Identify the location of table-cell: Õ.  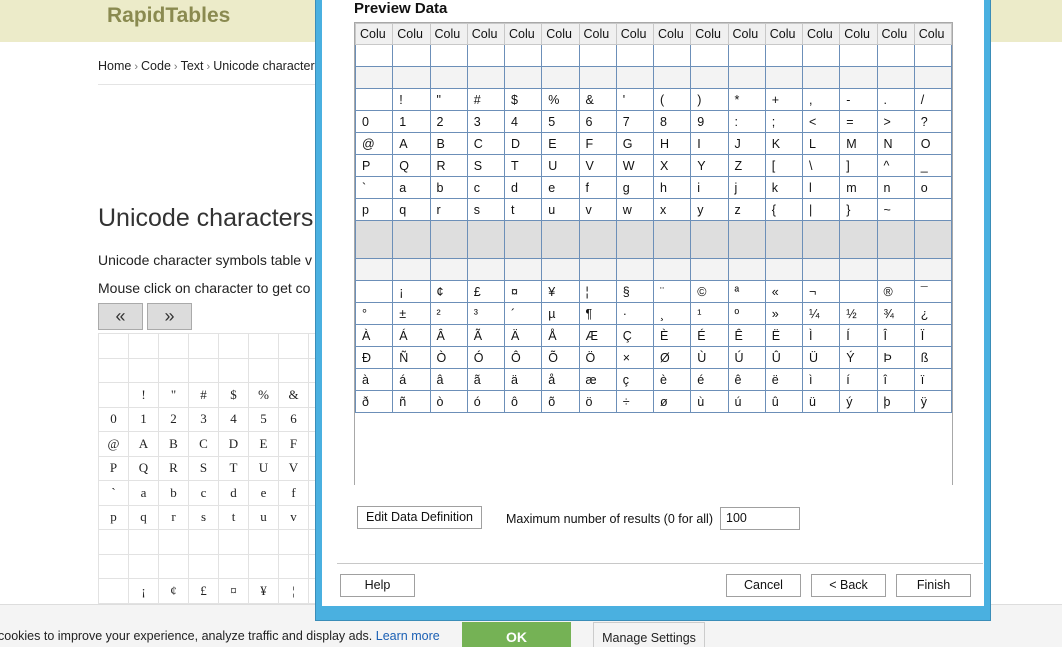
(560, 357).